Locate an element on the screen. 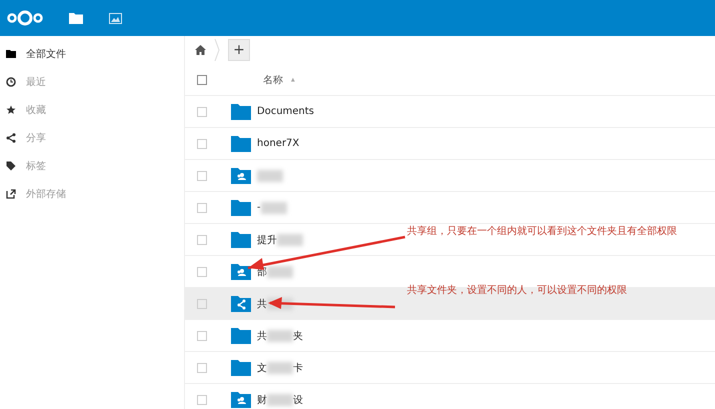 The image size is (715, 409). image-icon is located at coordinates (115, 18).